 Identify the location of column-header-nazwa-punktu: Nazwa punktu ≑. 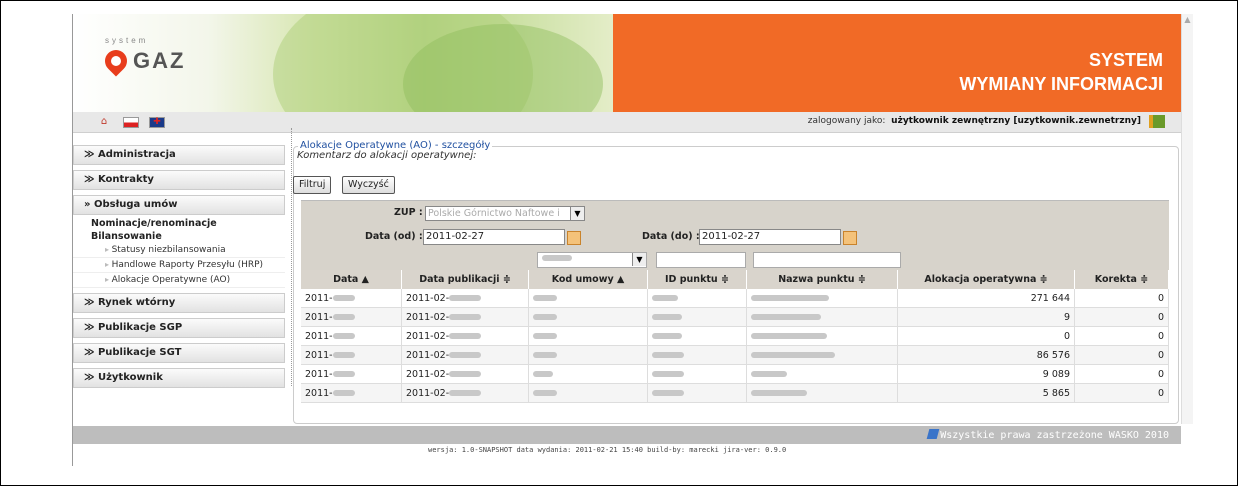
(822, 279).